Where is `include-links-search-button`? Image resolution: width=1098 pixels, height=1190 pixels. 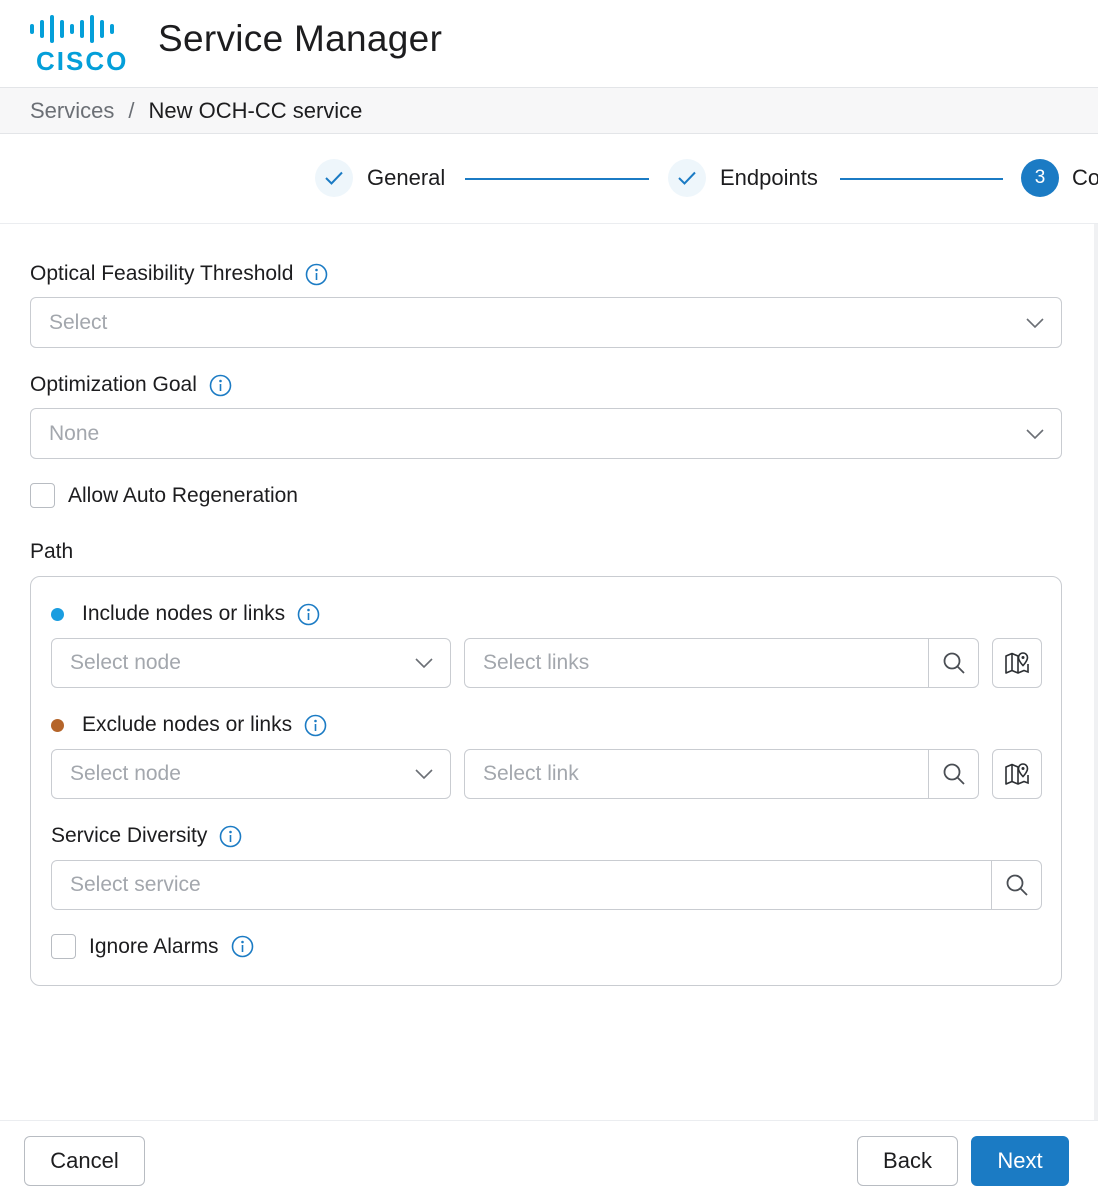
include-links-search-button is located at coordinates (953, 663).